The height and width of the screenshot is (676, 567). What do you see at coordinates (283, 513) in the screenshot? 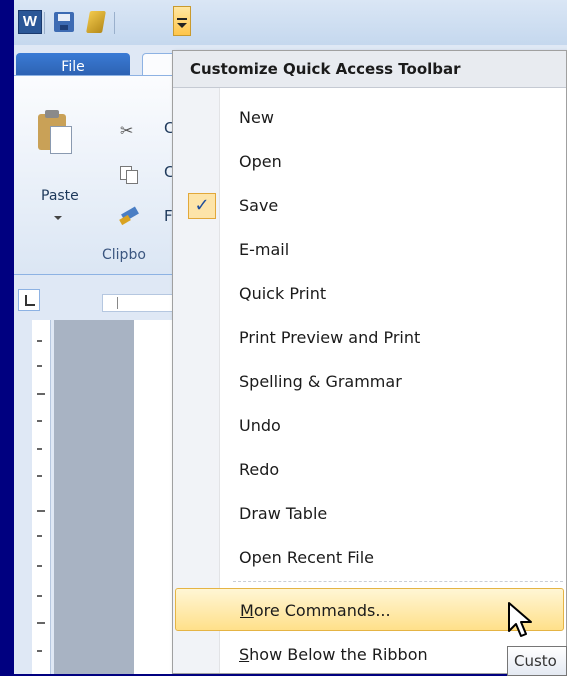
I see `menu-item-label: Draw Table` at bounding box center [283, 513].